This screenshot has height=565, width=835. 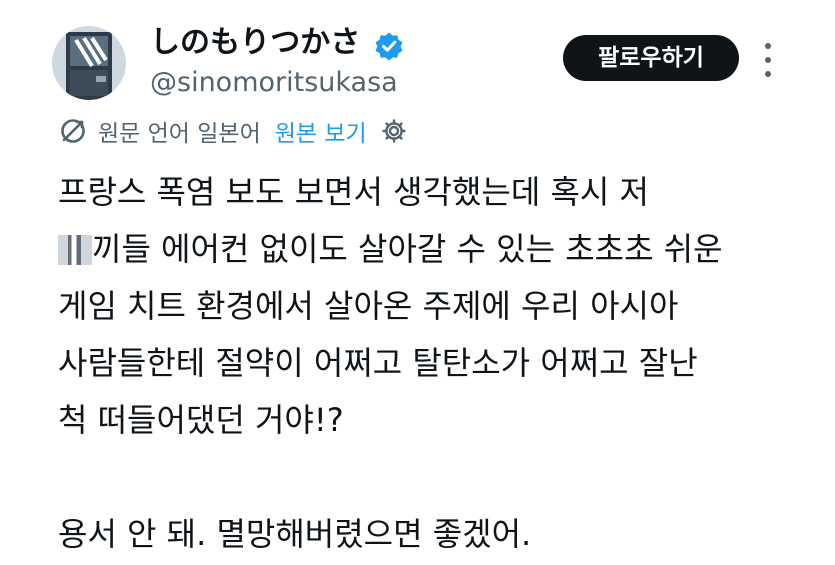 What do you see at coordinates (73, 131) in the screenshot?
I see `translate-icon` at bounding box center [73, 131].